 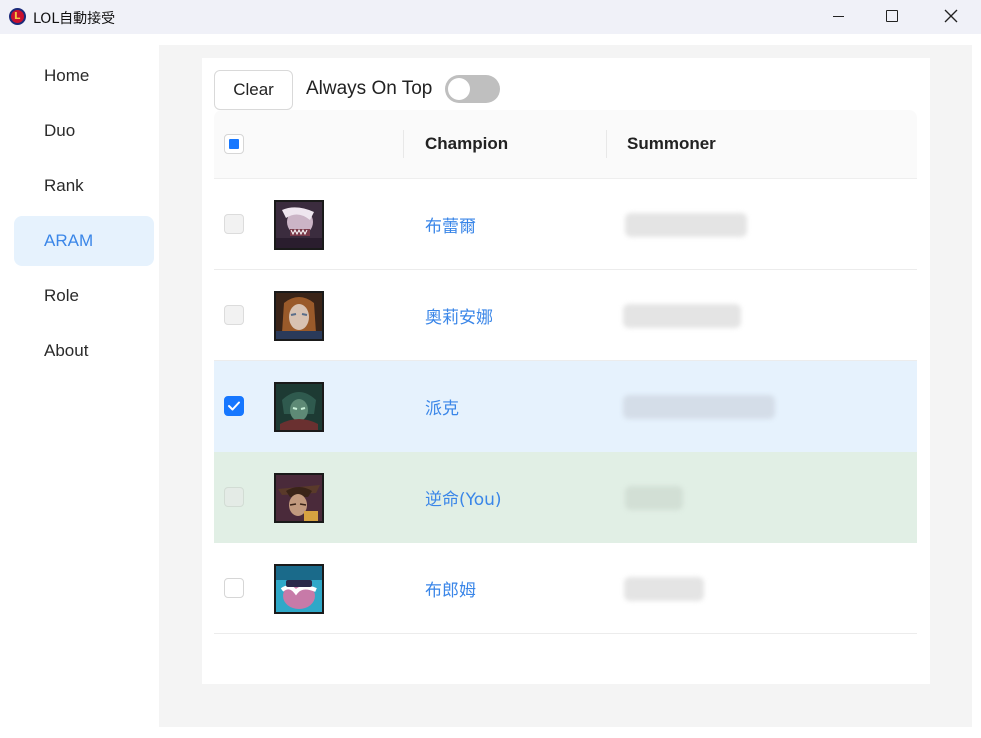 What do you see at coordinates (84, 351) in the screenshot?
I see `sidebar-item-about: About` at bounding box center [84, 351].